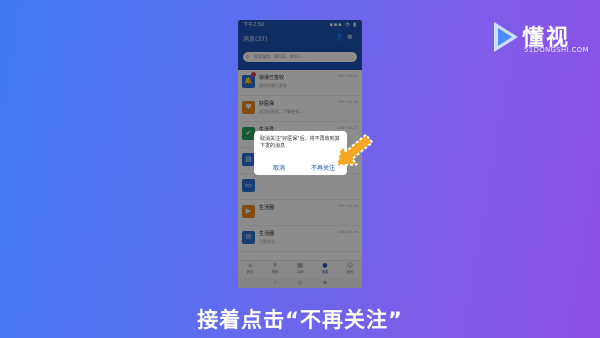  Describe the element at coordinates (300, 320) in the screenshot. I see `caption: 接着点击“不再关注”` at that location.